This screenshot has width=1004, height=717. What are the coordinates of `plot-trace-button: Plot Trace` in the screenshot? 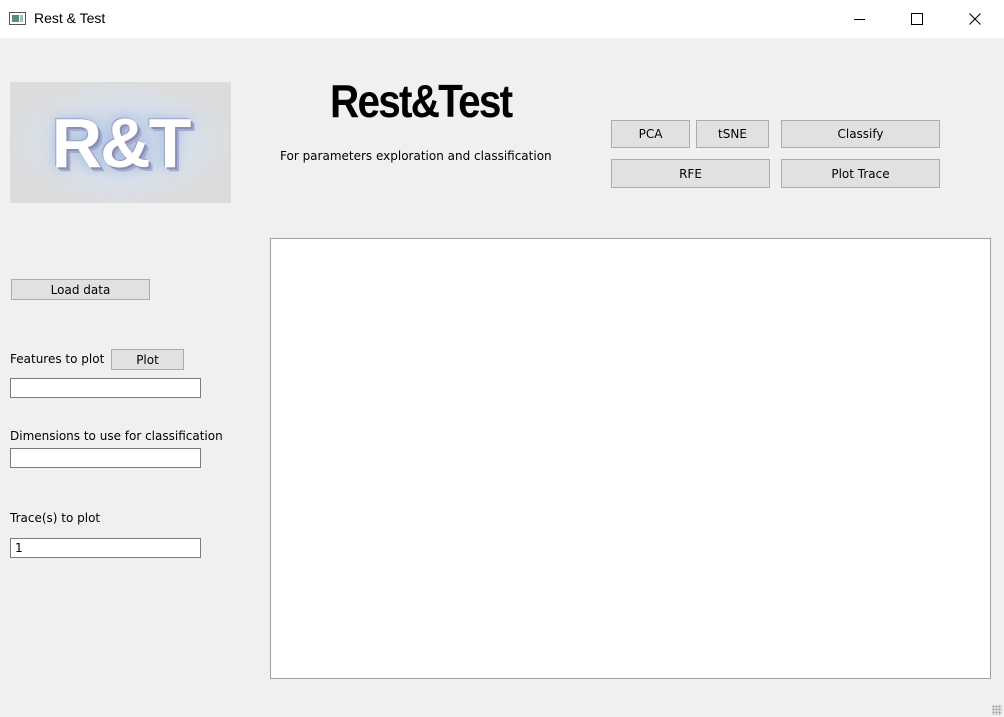 It's located at (860, 173).